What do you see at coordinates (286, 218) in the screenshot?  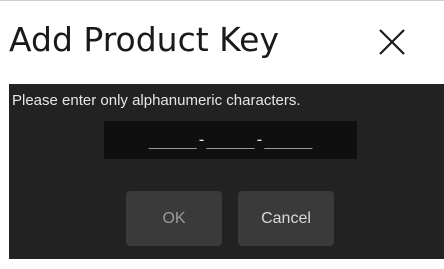 I see `cancel-button: Cancel` at bounding box center [286, 218].